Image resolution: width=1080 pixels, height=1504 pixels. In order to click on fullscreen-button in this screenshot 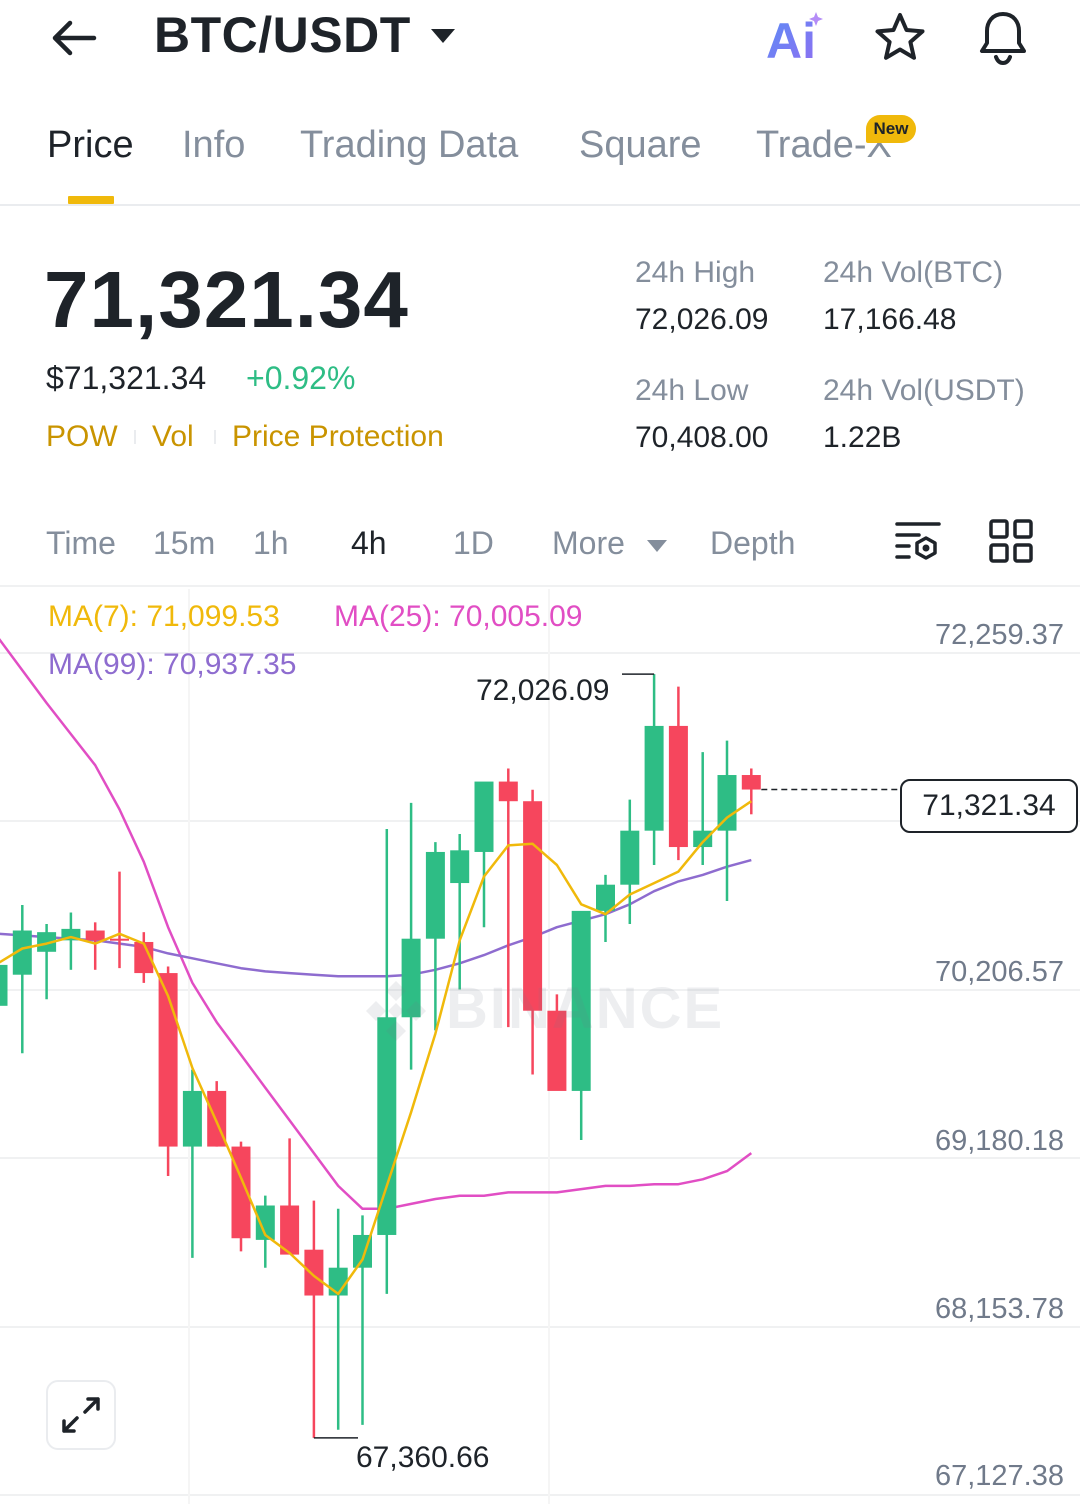, I will do `click(81, 1415)`.